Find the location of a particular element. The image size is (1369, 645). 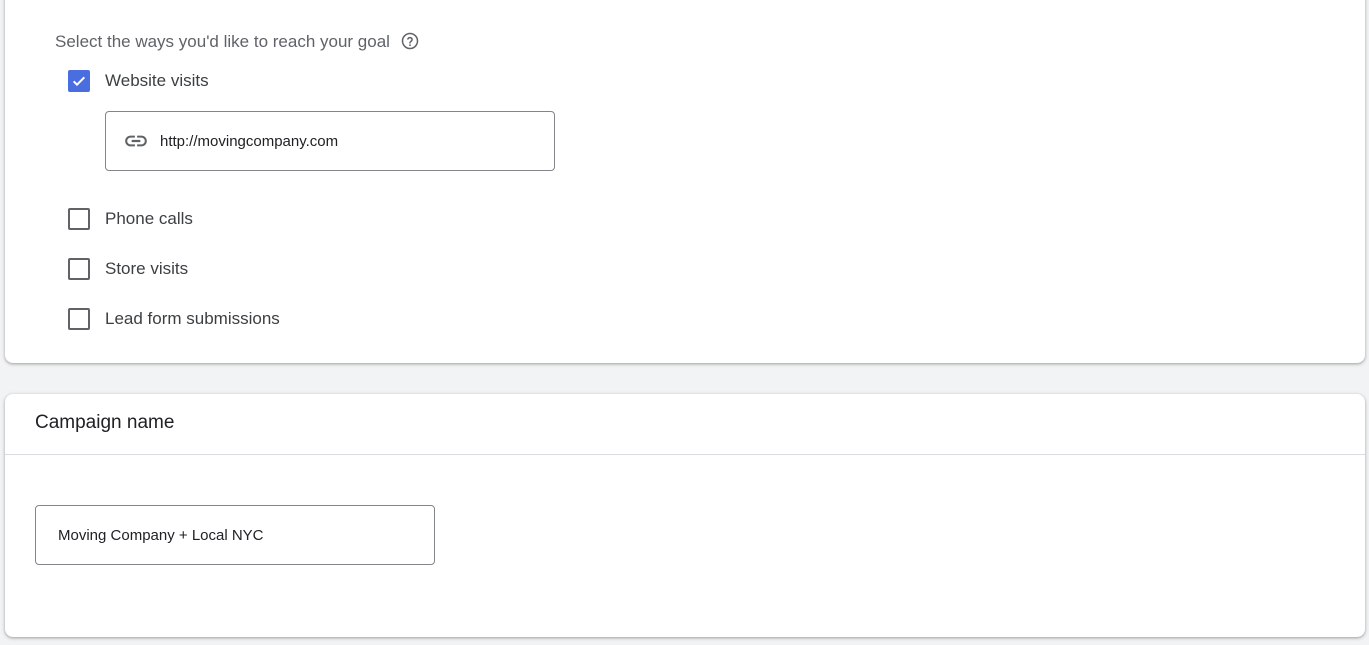

option-phone-calls: Phone calls is located at coordinates (130, 219).